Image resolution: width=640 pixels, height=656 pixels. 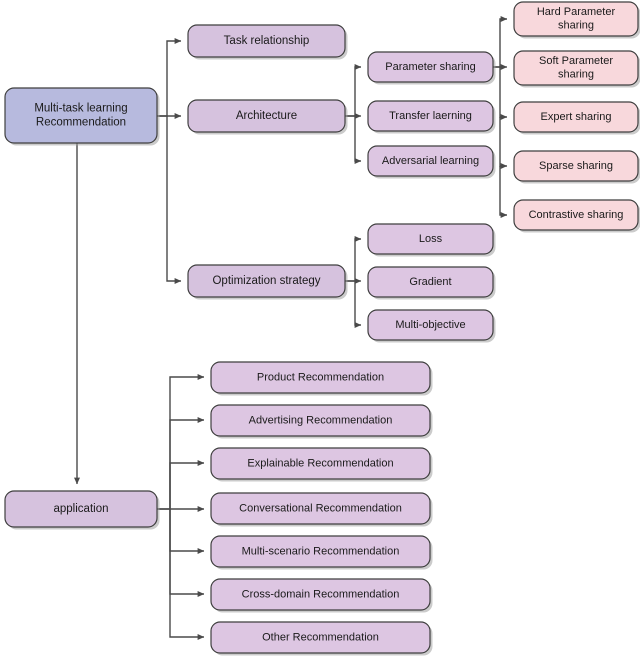 I want to click on node-label: Task relationship, so click(x=267, y=41).